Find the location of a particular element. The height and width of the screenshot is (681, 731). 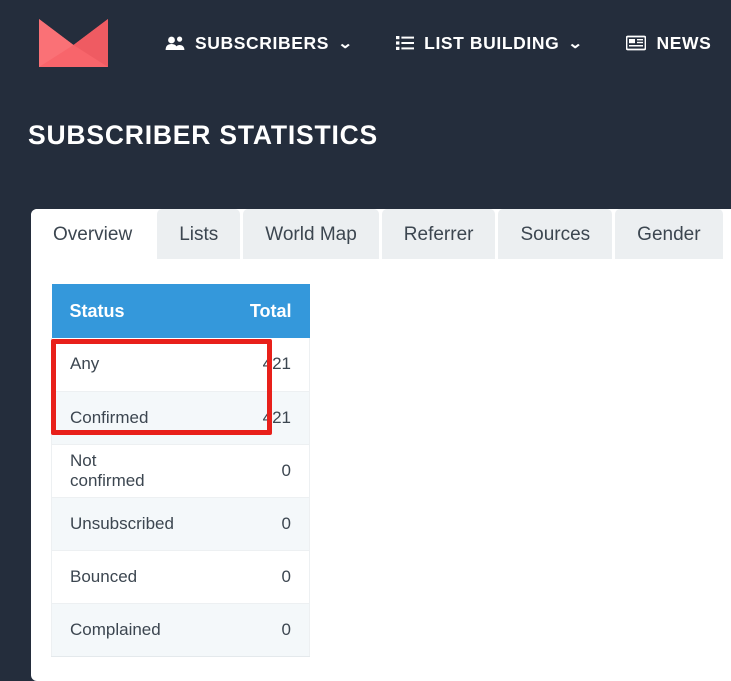

table-row: Confirmed 421 is located at coordinates (180, 418).